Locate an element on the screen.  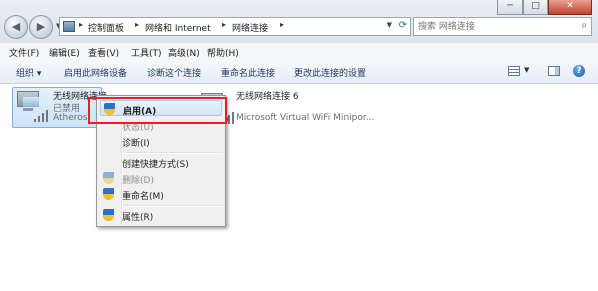
menu-item-properties: 属性(R) is located at coordinates (161, 215).